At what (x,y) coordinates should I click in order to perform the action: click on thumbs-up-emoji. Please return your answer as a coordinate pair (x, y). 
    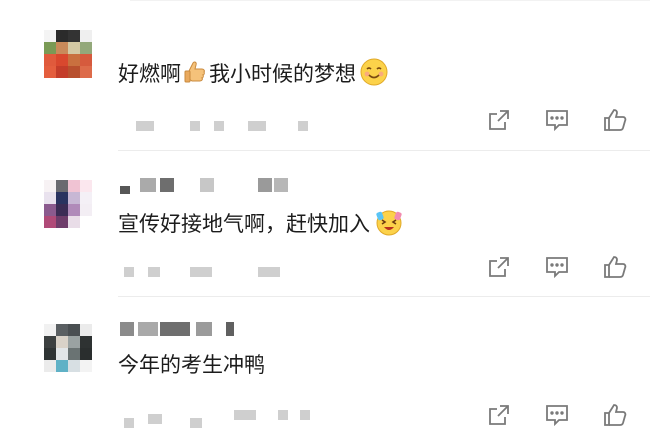
    Looking at the image, I should click on (195, 75).